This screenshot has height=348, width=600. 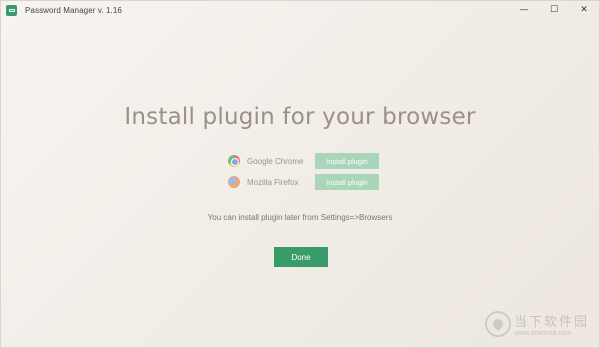 What do you see at coordinates (234, 182) in the screenshot?
I see `firefox-icon` at bounding box center [234, 182].